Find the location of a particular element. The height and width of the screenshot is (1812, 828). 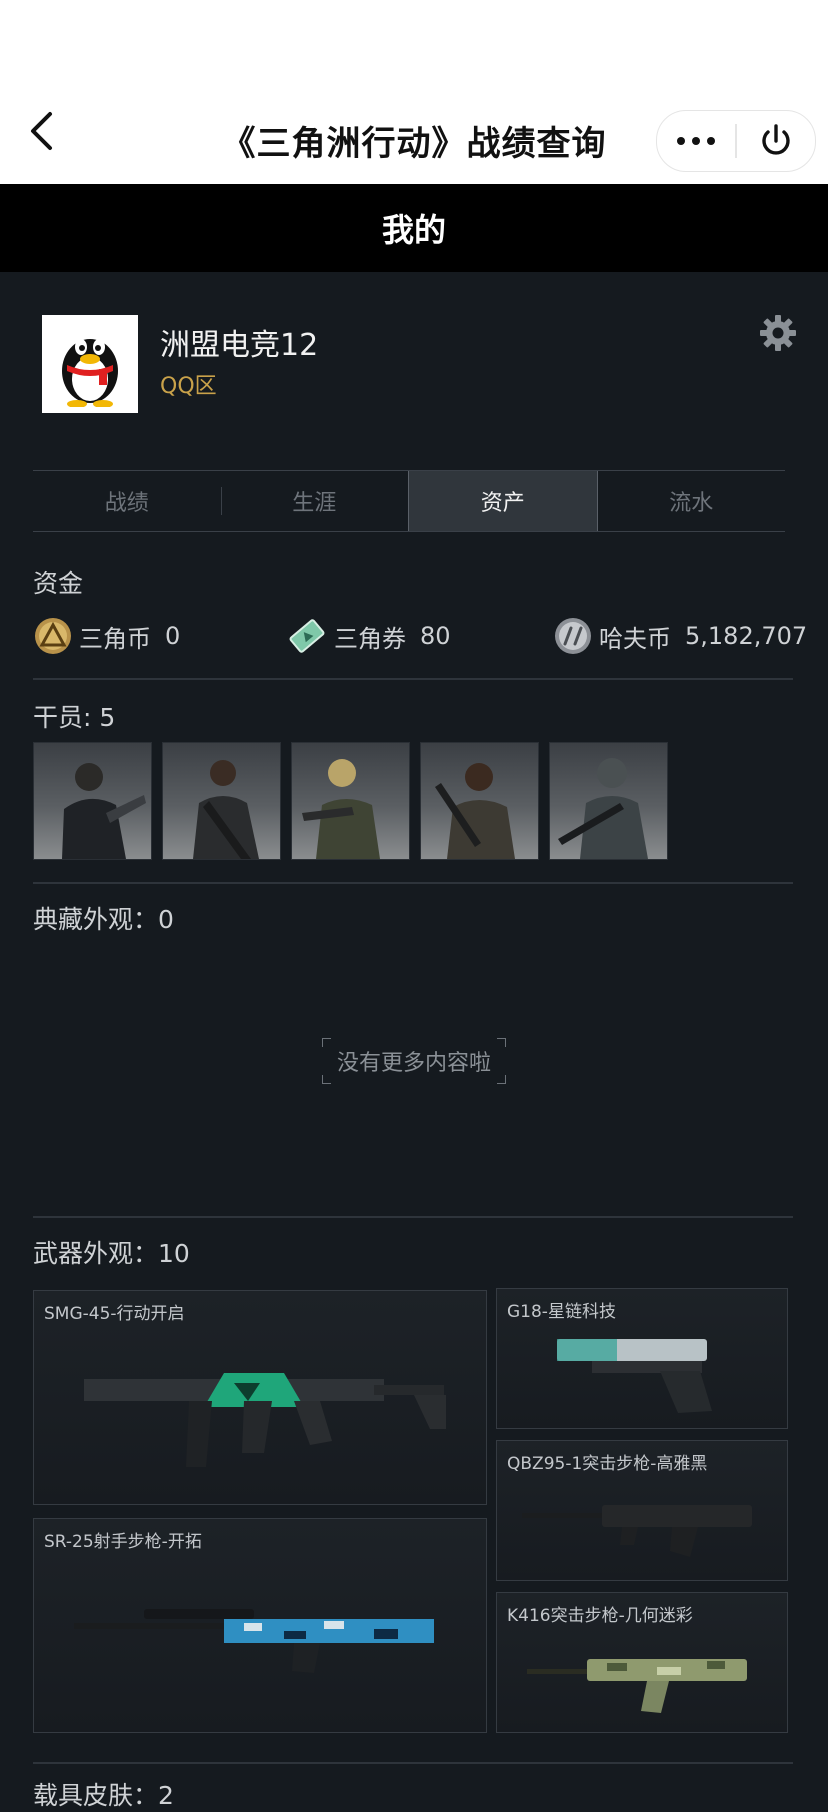

weapon-skin-card: G18-星链科技 is located at coordinates (642, 1358).